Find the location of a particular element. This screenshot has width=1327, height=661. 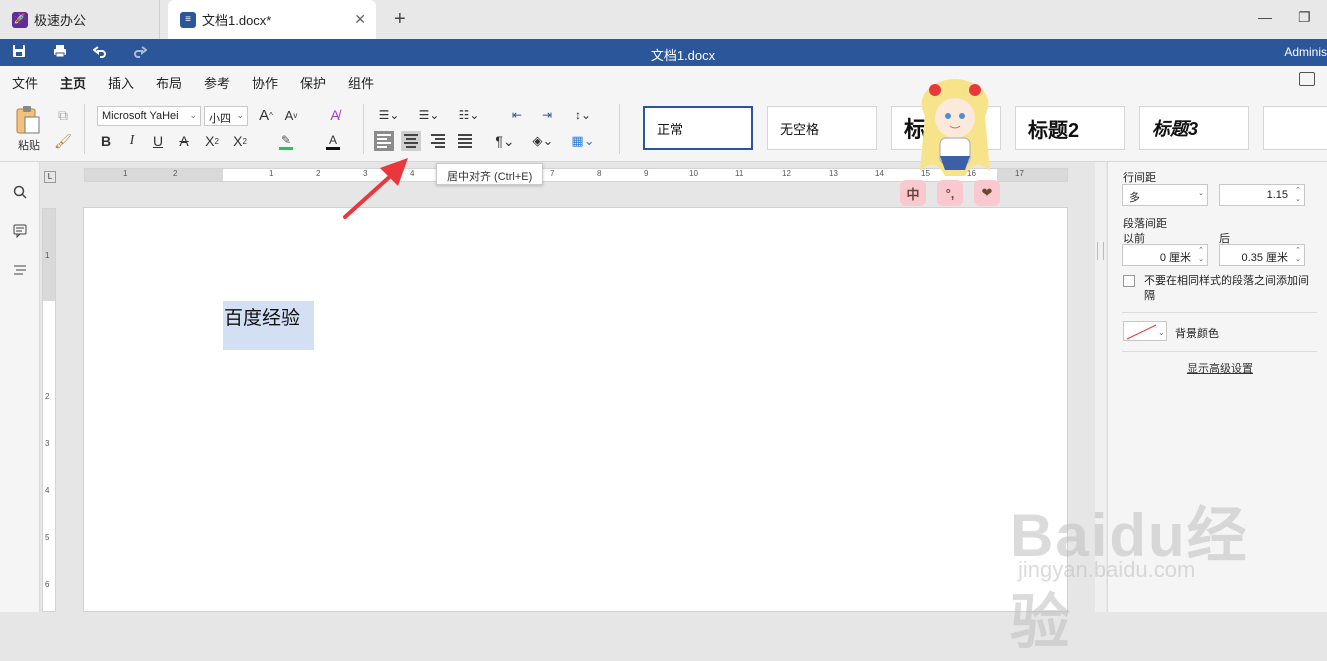

paste-icon is located at coordinates (28, 120).